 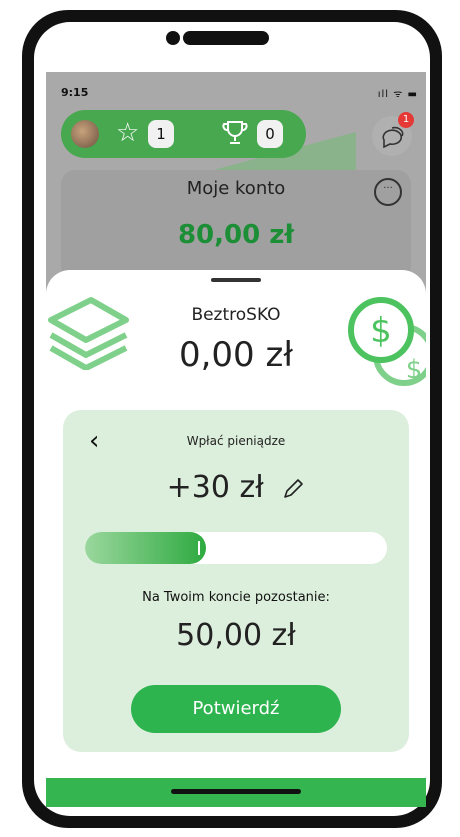 What do you see at coordinates (236, 548) in the screenshot?
I see `amount-slider` at bounding box center [236, 548].